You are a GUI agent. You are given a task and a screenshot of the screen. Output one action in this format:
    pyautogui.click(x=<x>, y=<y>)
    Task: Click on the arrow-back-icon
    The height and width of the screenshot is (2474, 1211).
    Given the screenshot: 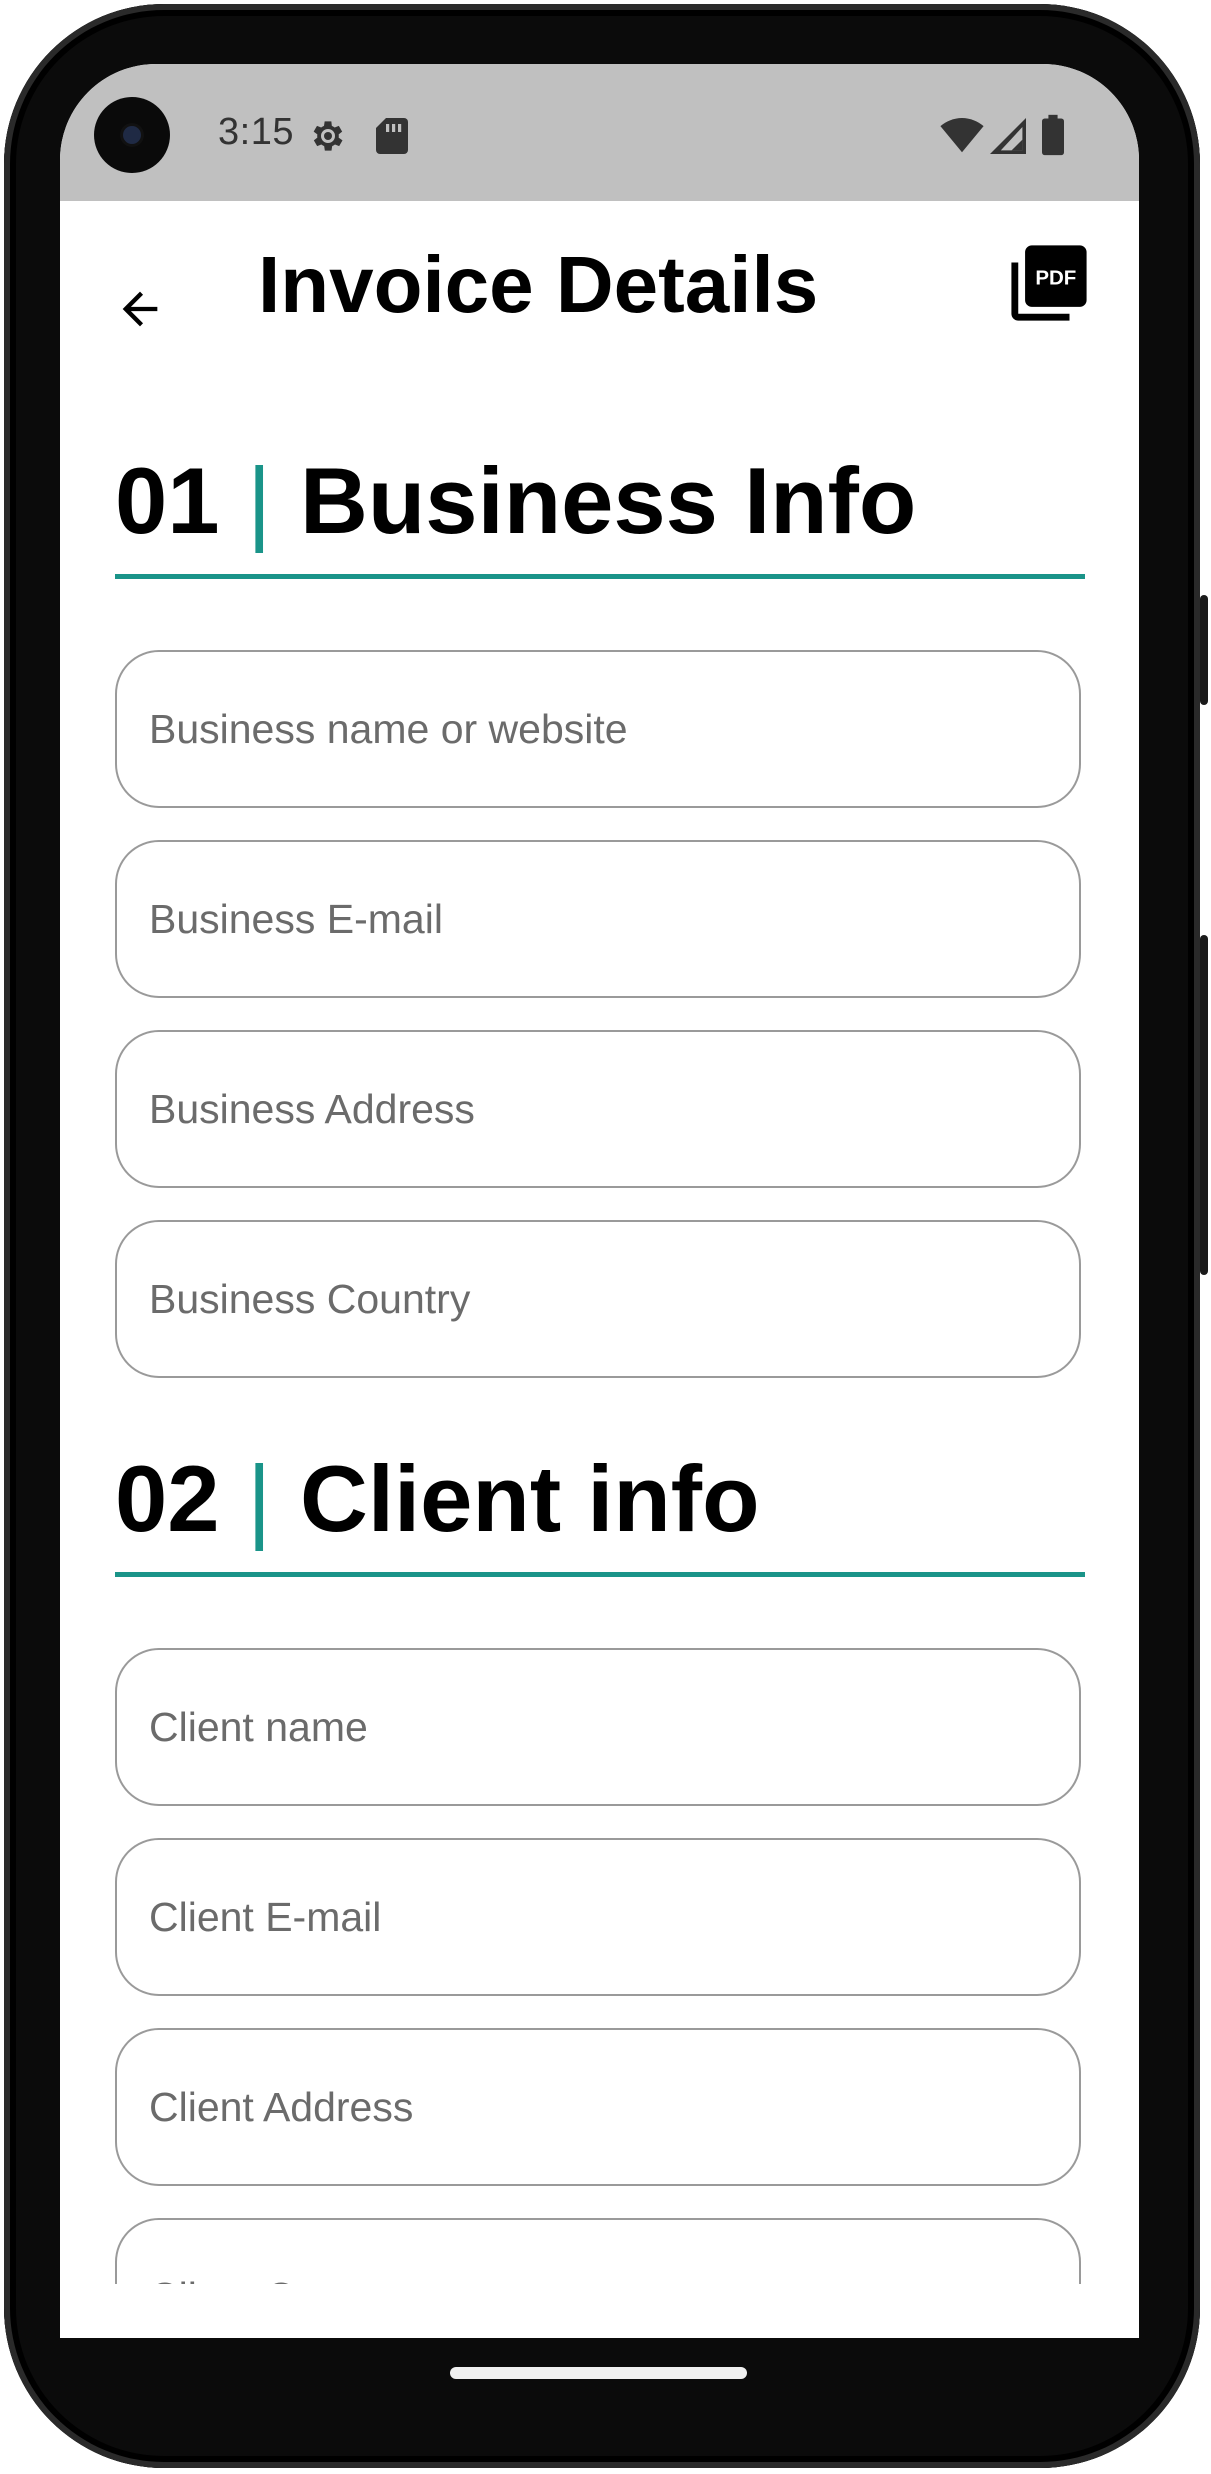 What is the action you would take?
    pyautogui.click(x=140, y=309)
    